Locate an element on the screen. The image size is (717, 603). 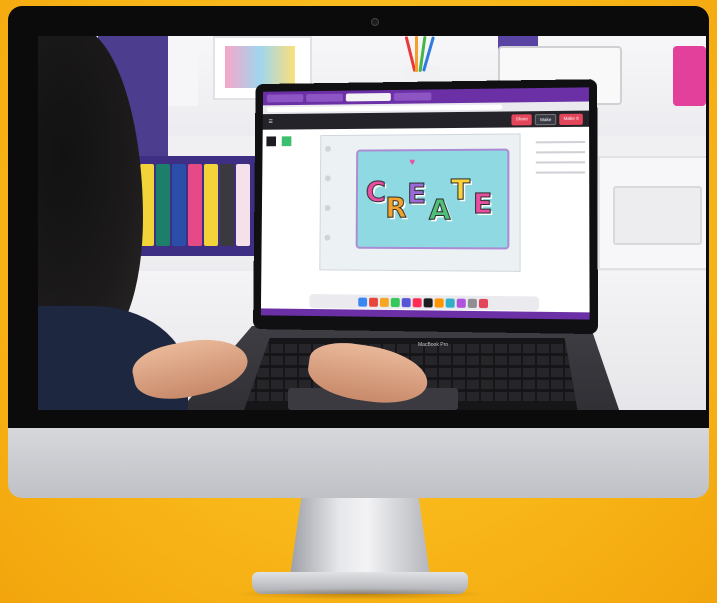
pink-bag is located at coordinates (689, 76).